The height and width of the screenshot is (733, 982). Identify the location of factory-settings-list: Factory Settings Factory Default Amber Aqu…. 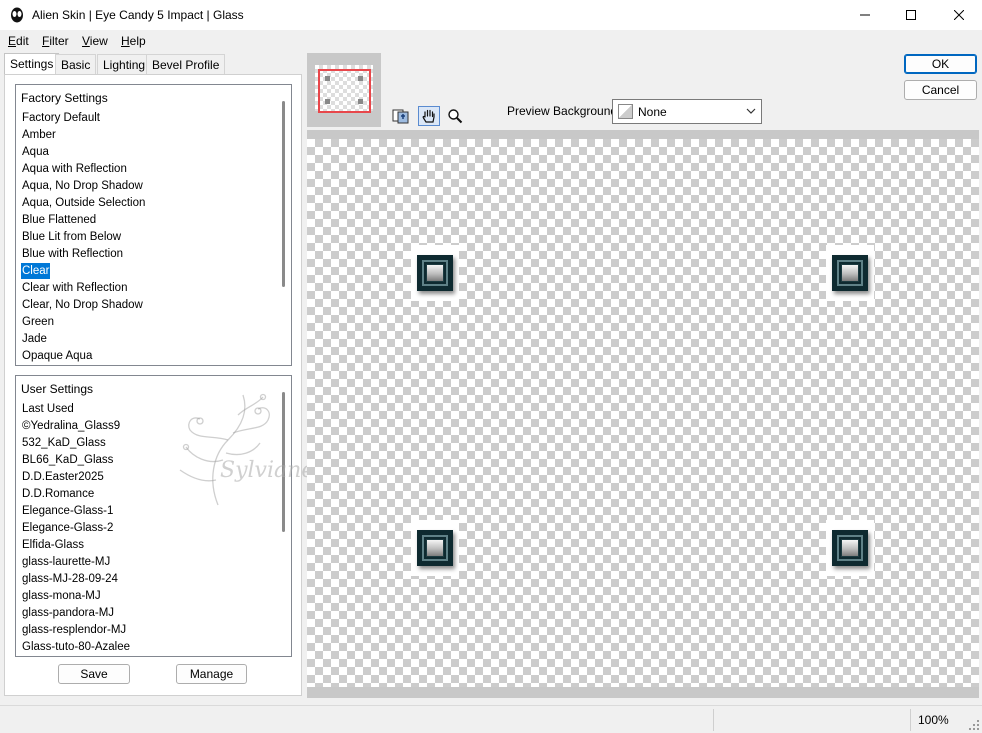
(153, 225).